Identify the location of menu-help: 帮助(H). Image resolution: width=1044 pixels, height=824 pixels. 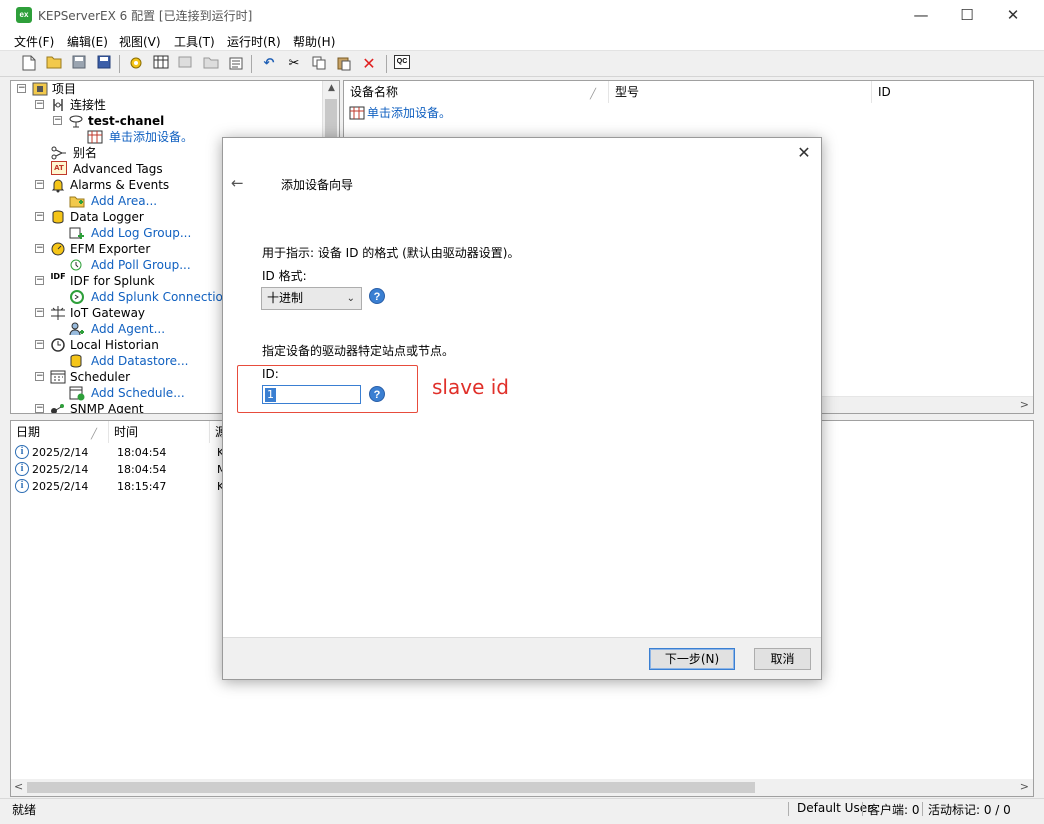
(314, 41).